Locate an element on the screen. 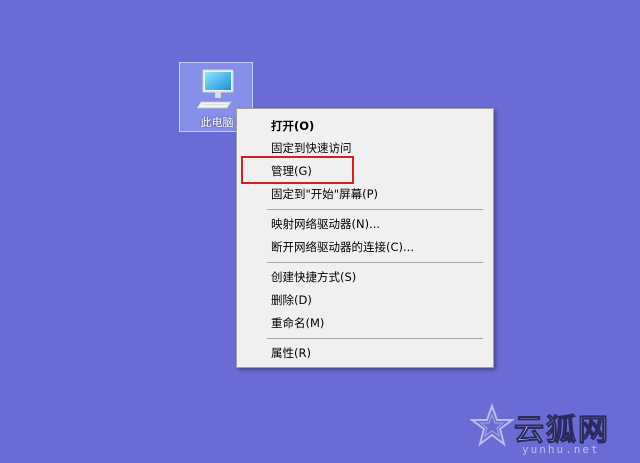  menu-item-label: 重命名(M) is located at coordinates (298, 323).